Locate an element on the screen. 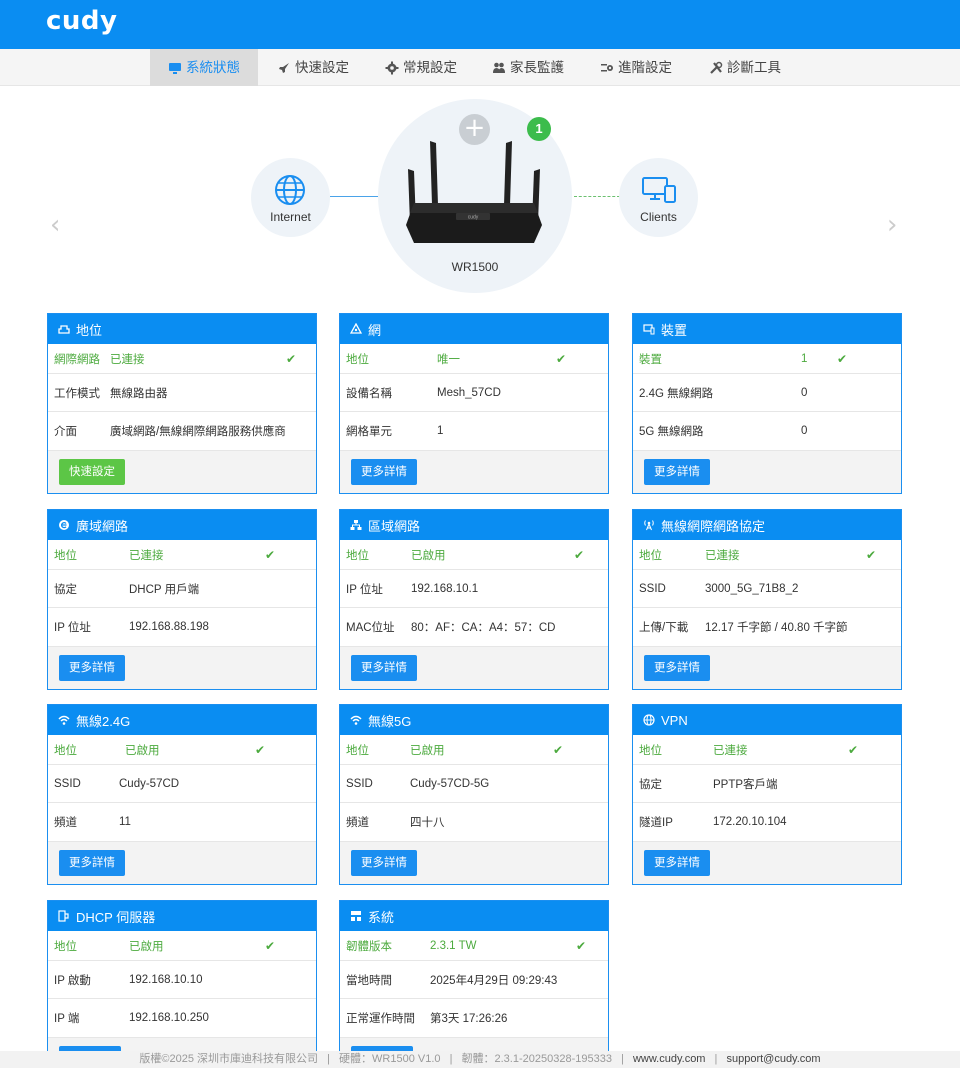 The image size is (960, 1068). card-footer: 快速設定 is located at coordinates (182, 472).